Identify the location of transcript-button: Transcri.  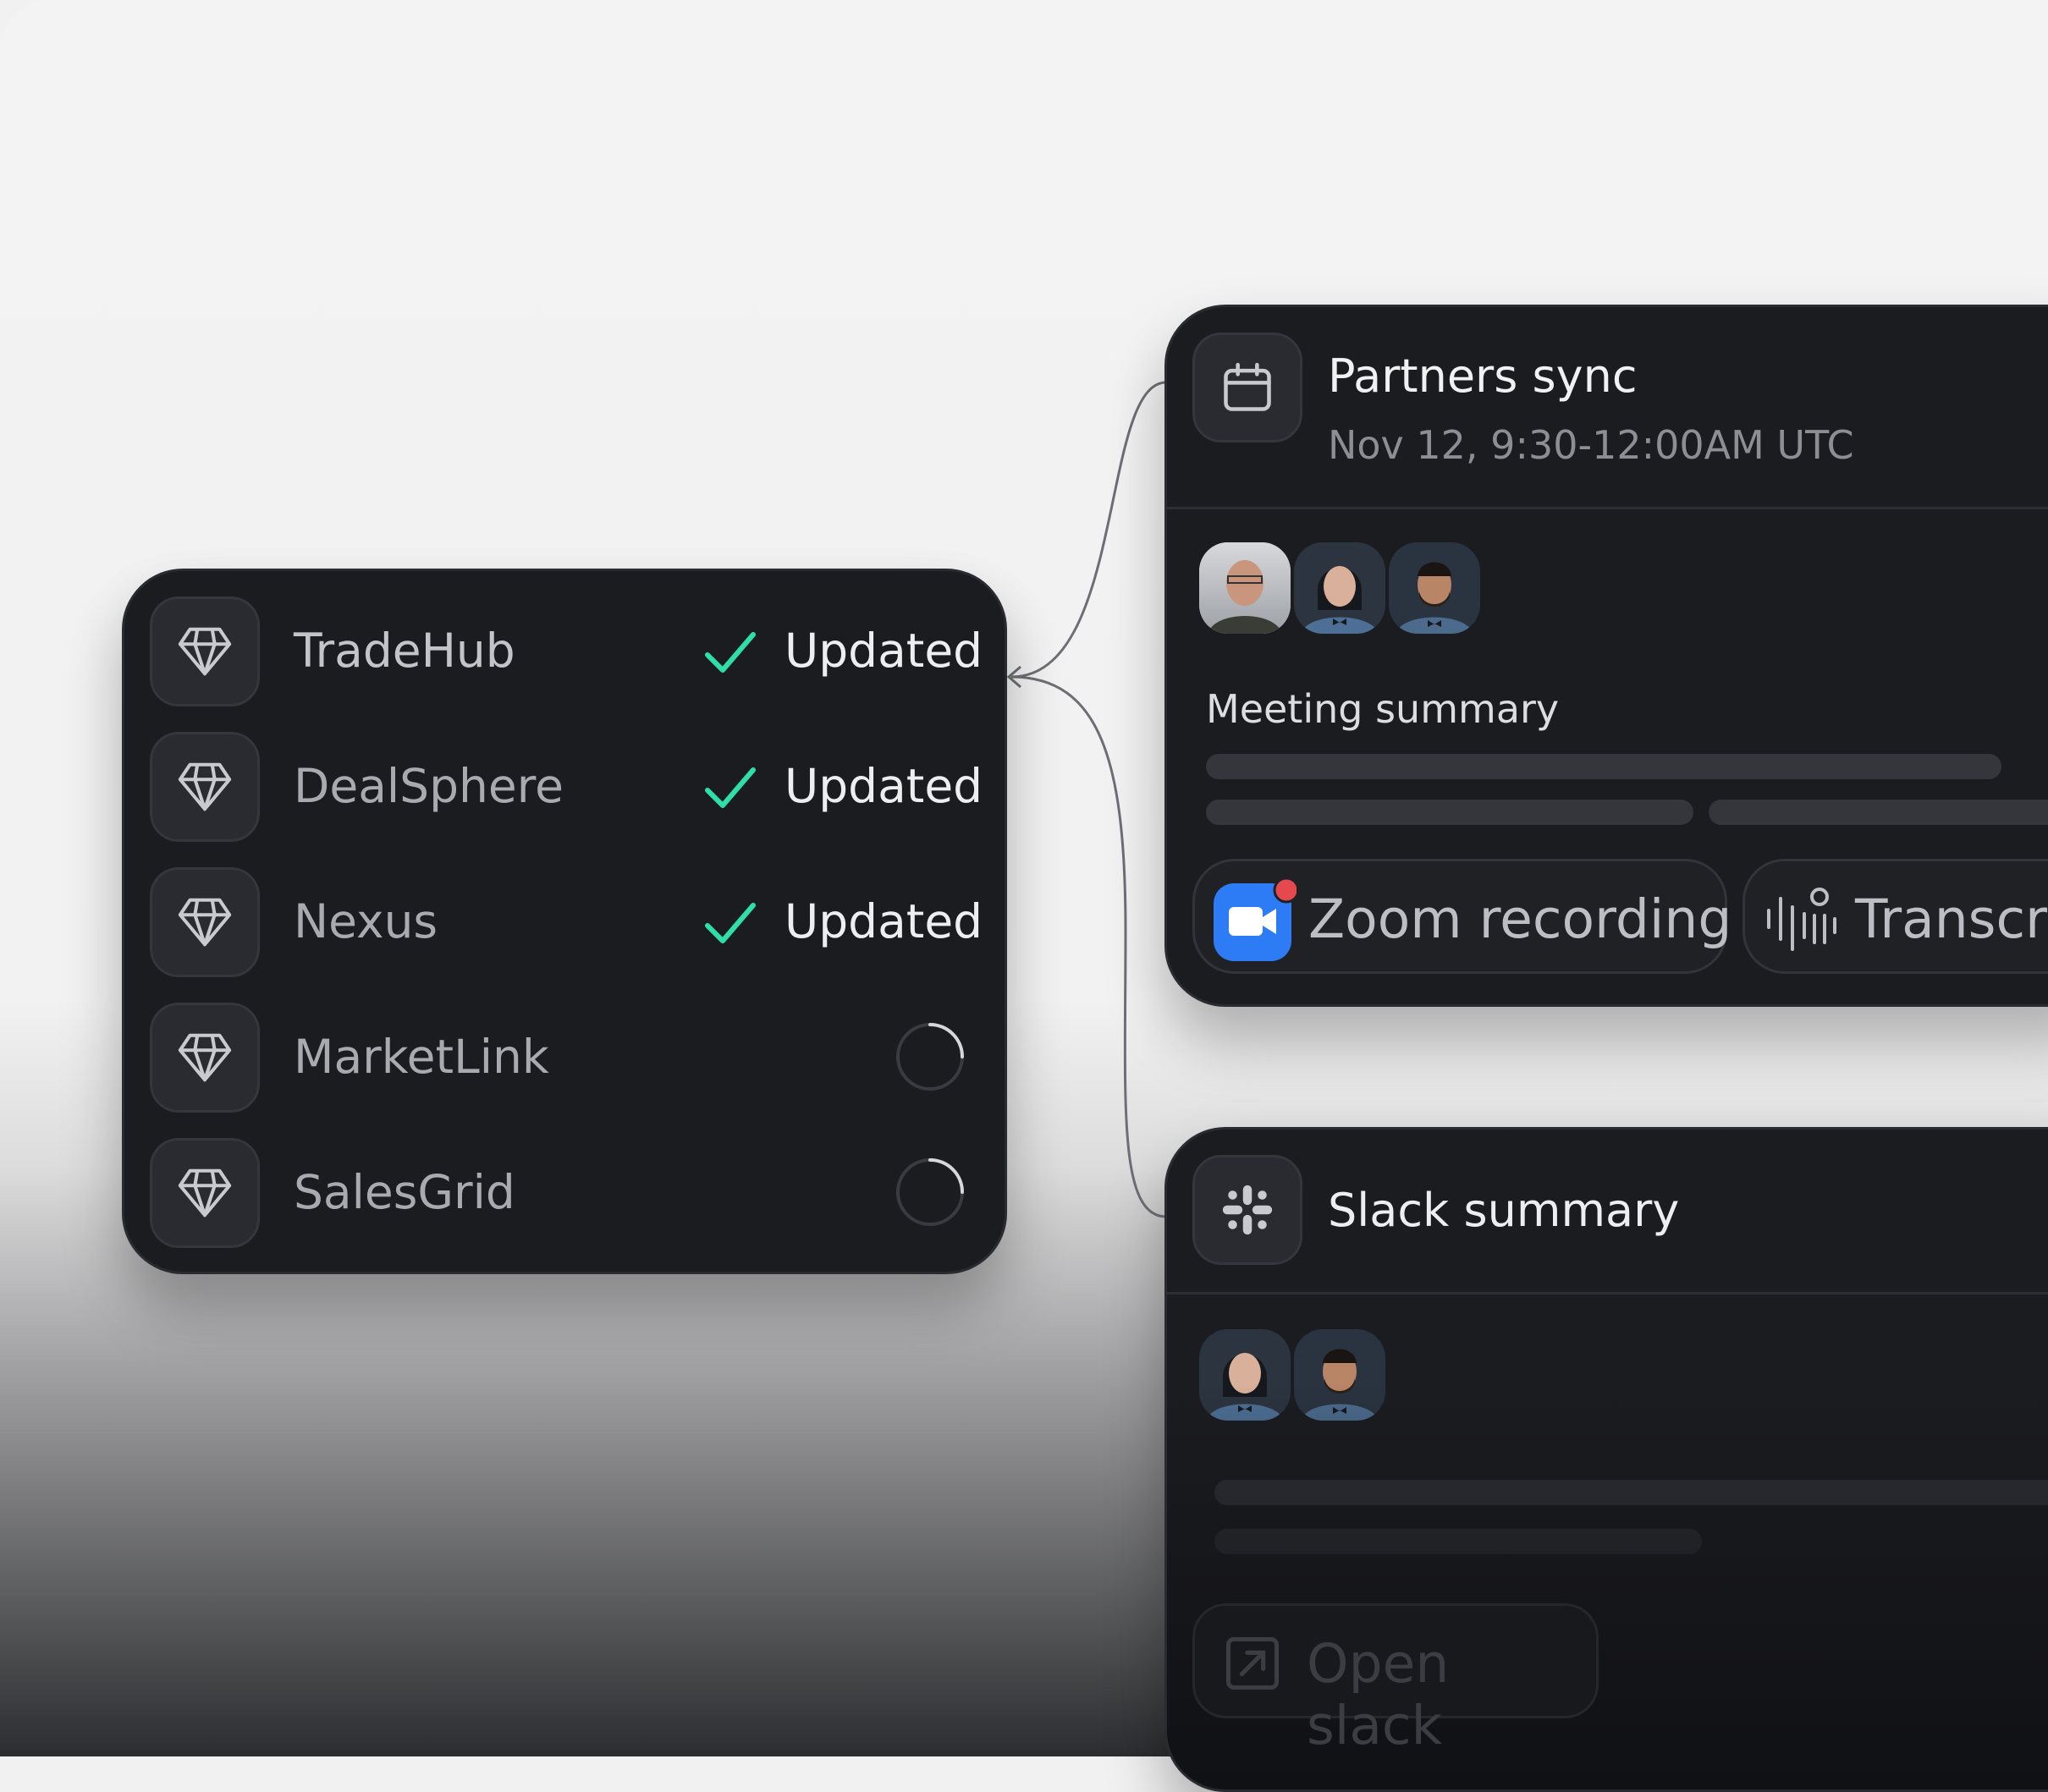
(1895, 916).